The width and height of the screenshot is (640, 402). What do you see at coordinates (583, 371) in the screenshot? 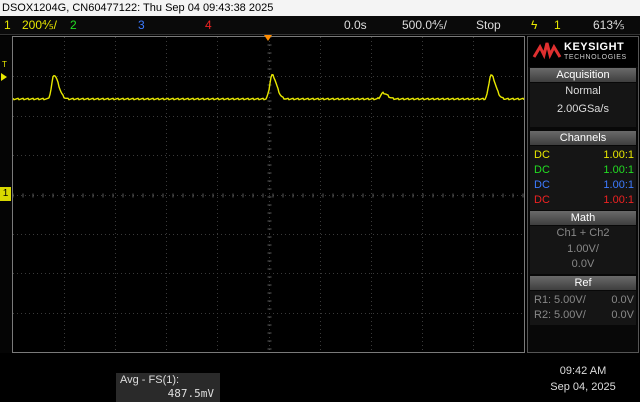
I see `clock-time: 09:42 AM` at bounding box center [583, 371].